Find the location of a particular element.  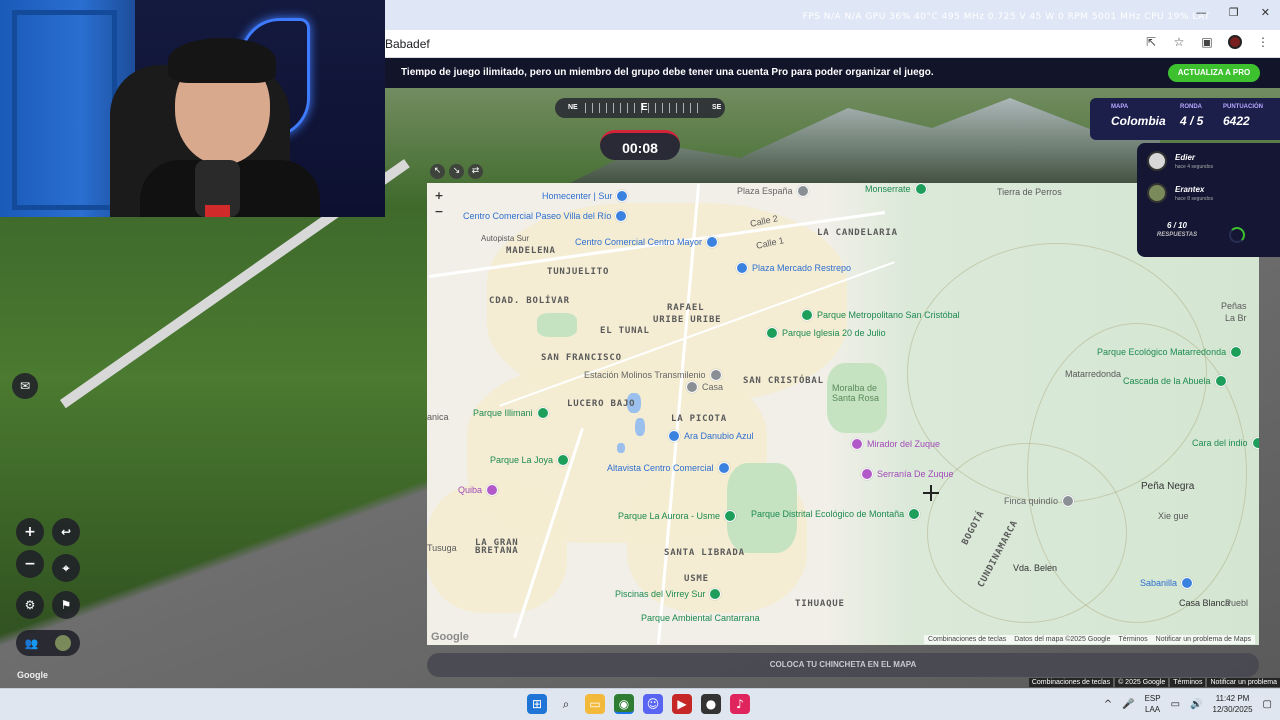

district-label: BRETANA is located at coordinates (497, 551).